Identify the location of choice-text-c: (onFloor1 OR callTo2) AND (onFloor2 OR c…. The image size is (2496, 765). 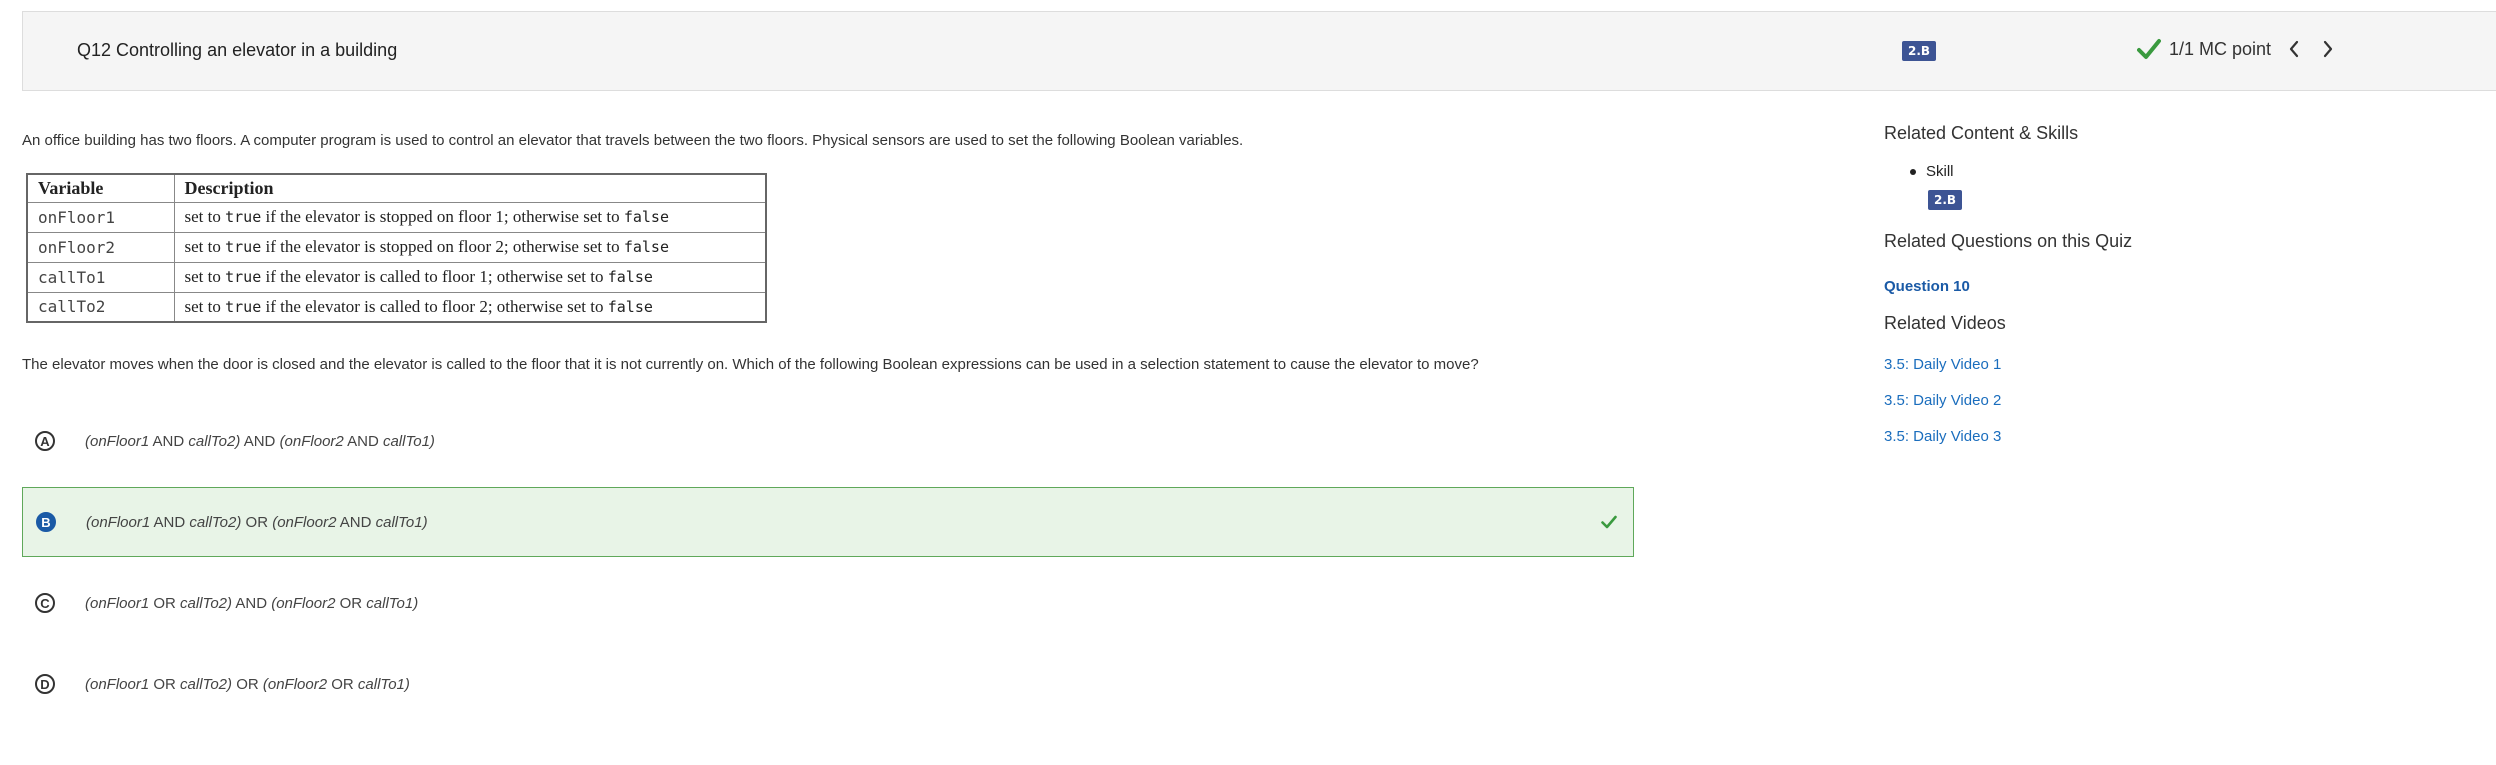
(252, 603).